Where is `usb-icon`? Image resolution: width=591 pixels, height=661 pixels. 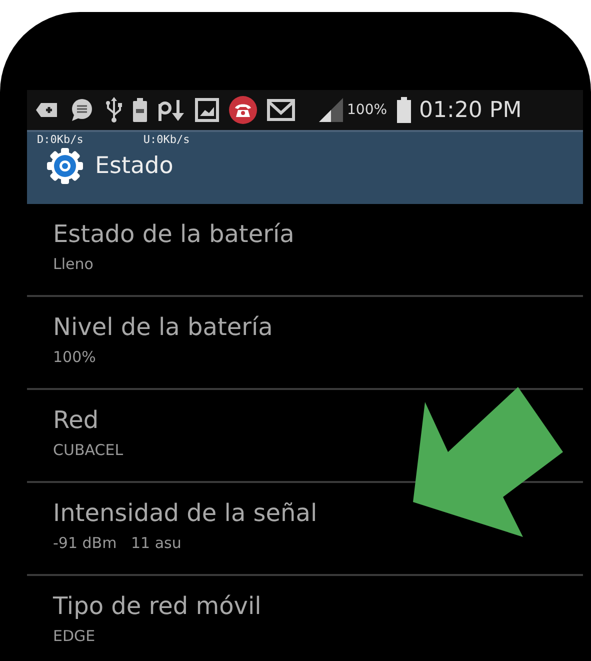 usb-icon is located at coordinates (114, 110).